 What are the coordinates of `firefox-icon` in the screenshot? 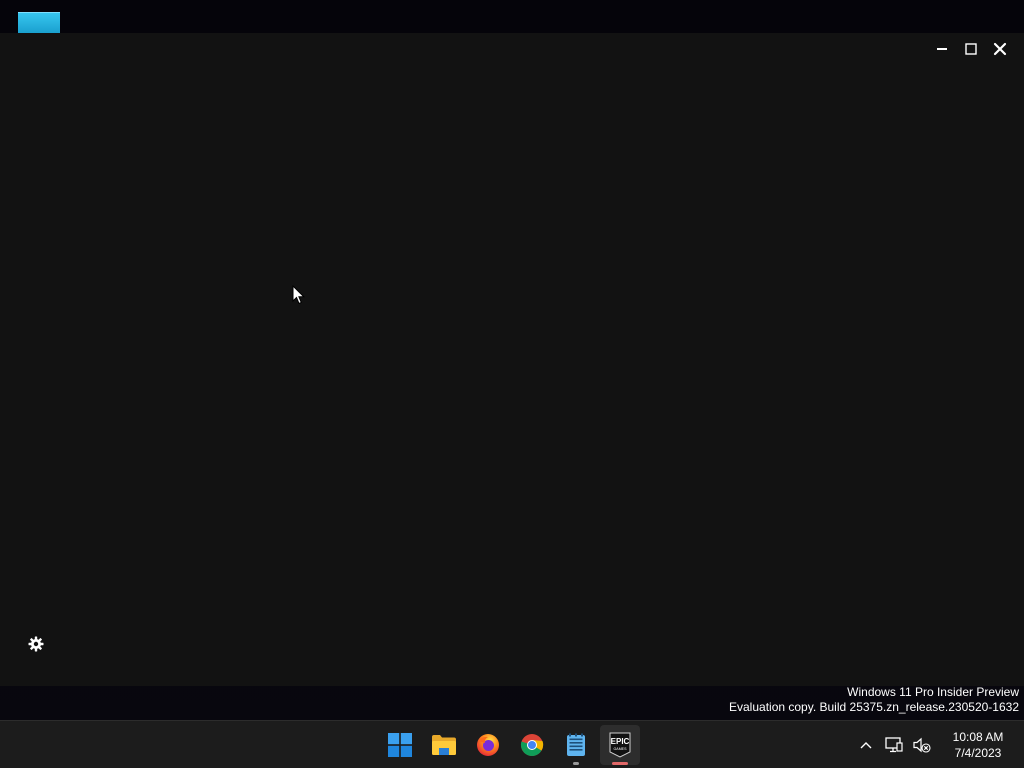 It's located at (488, 744).